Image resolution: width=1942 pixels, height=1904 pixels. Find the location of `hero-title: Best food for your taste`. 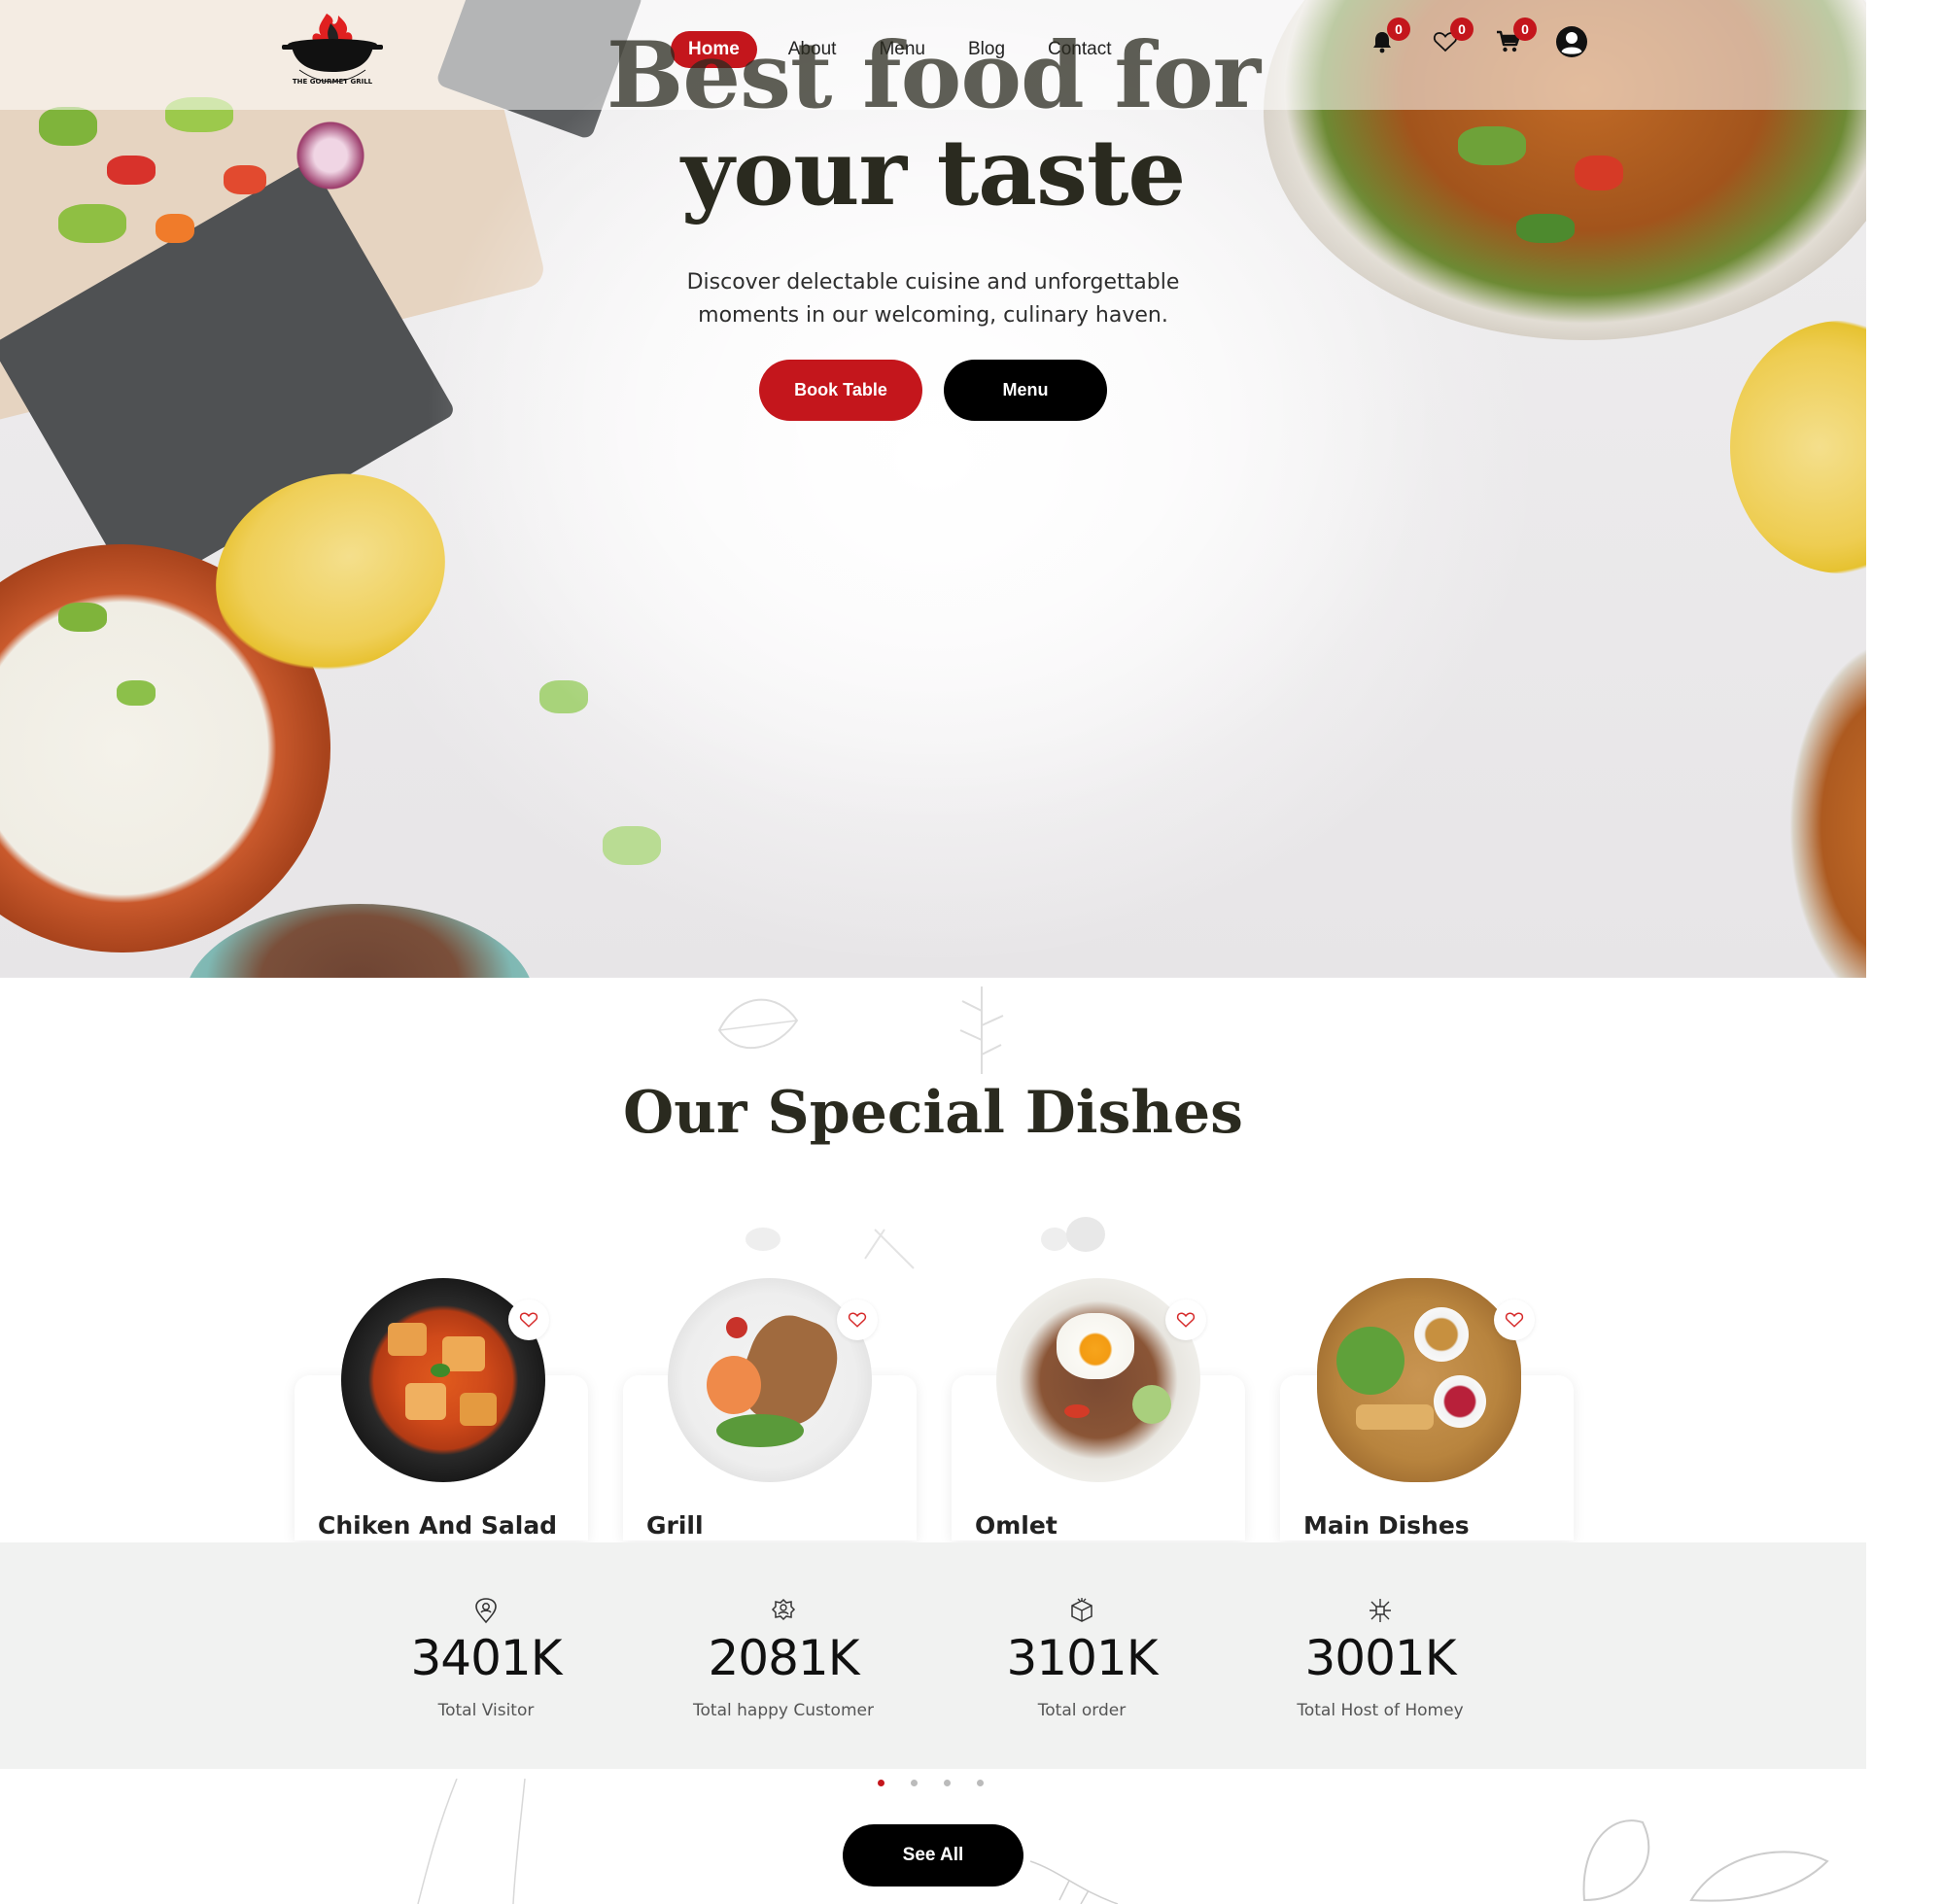

hero-title: Best food for your taste is located at coordinates (933, 124).